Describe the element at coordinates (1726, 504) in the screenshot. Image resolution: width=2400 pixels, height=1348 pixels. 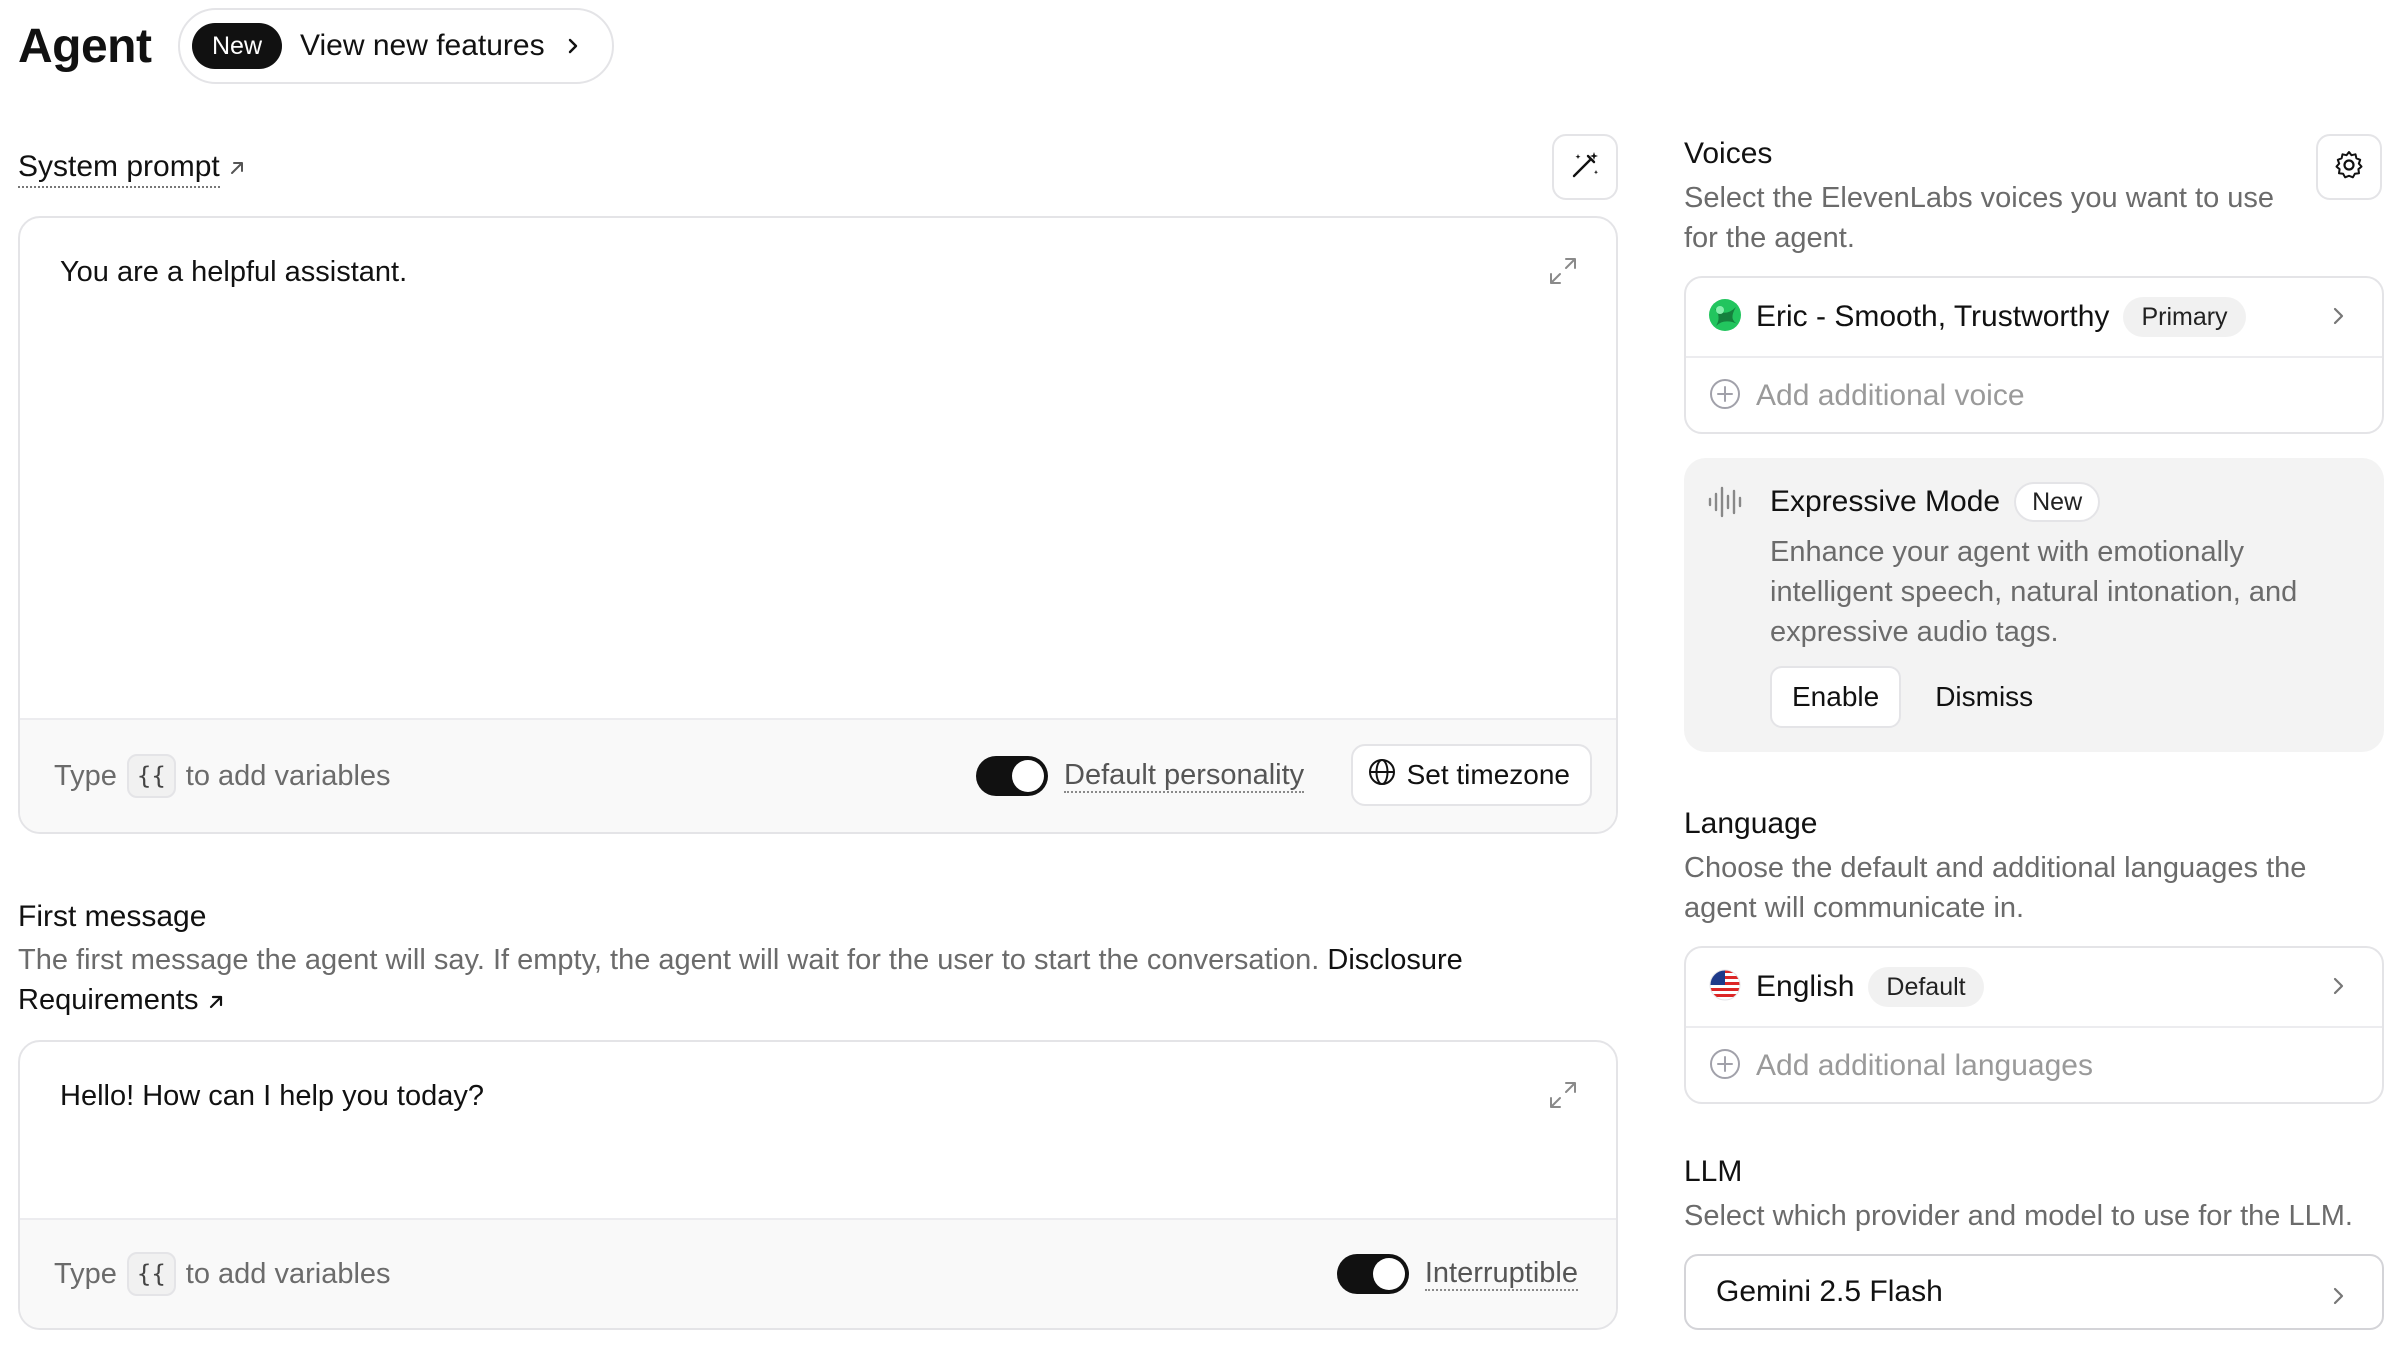
I see `waveform-icon` at that location.